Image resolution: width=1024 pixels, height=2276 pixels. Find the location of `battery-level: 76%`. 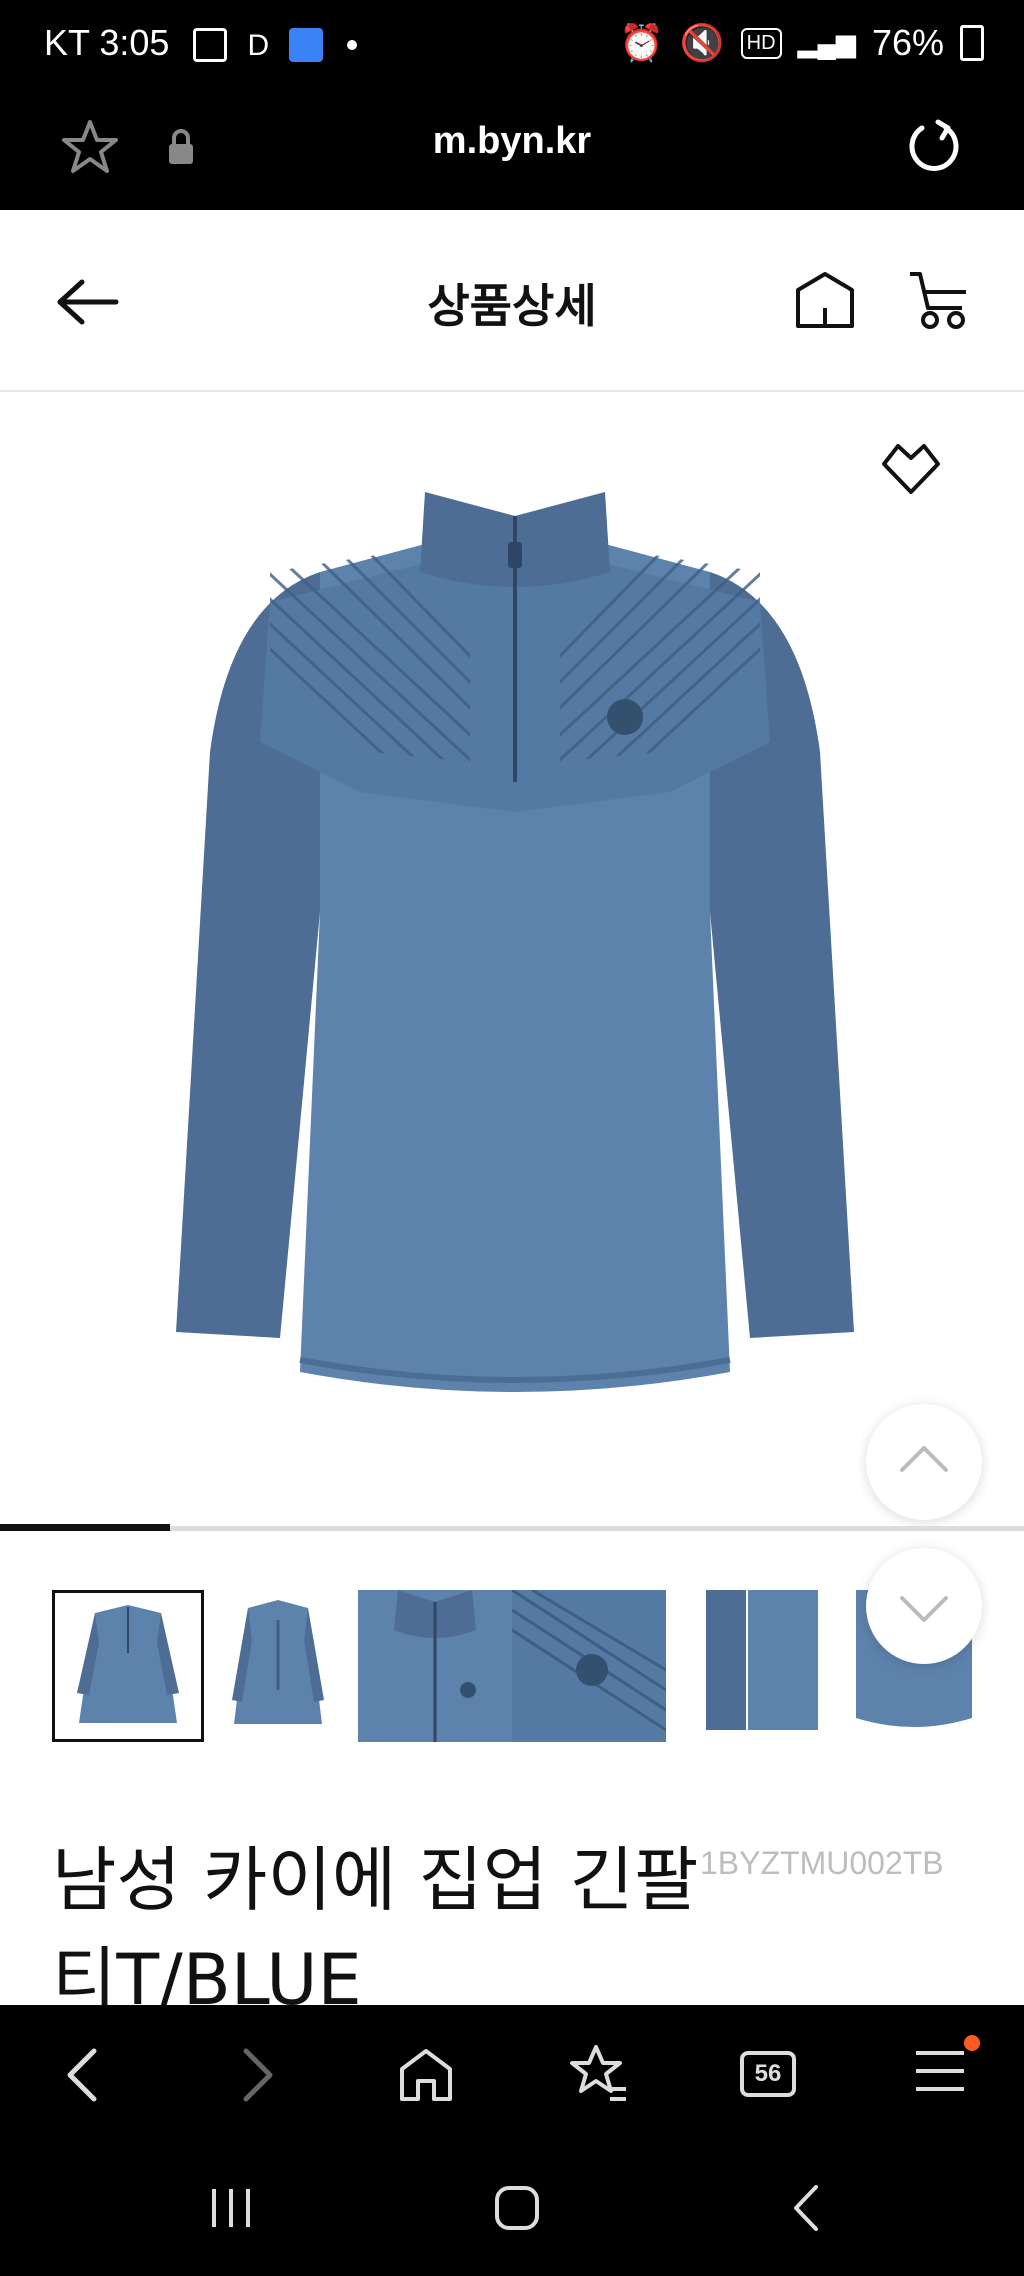

battery-level: 76% is located at coordinates (907, 42).